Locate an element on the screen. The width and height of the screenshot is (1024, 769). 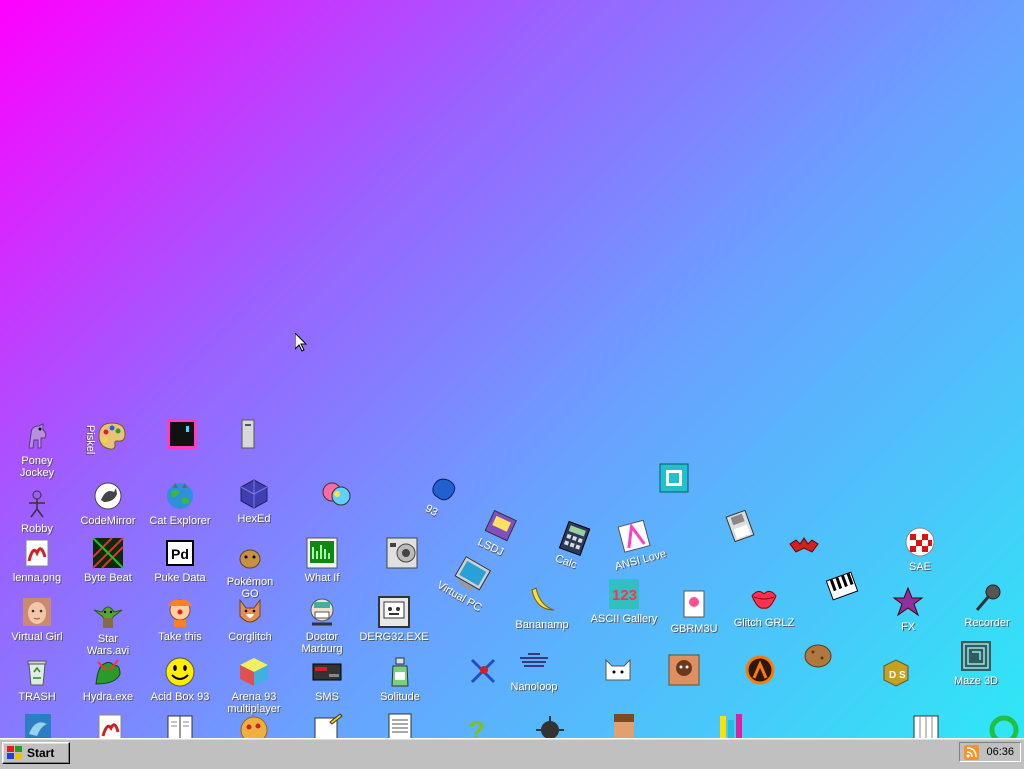
desktop-icon-dolphin is located at coordinates (37, 725).